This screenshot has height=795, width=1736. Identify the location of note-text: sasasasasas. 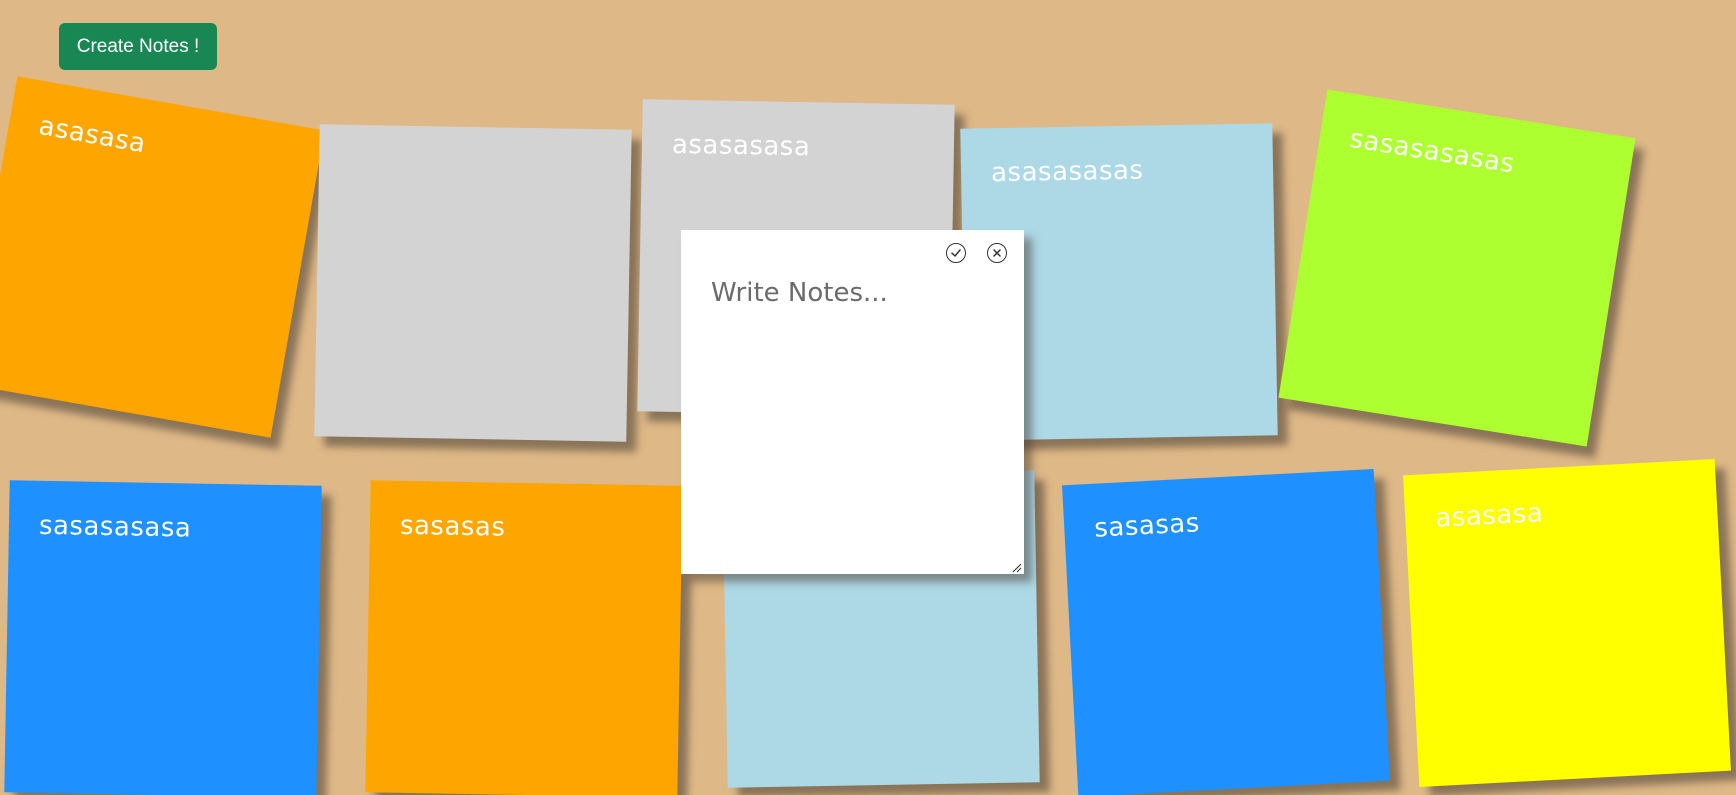
(1432, 151).